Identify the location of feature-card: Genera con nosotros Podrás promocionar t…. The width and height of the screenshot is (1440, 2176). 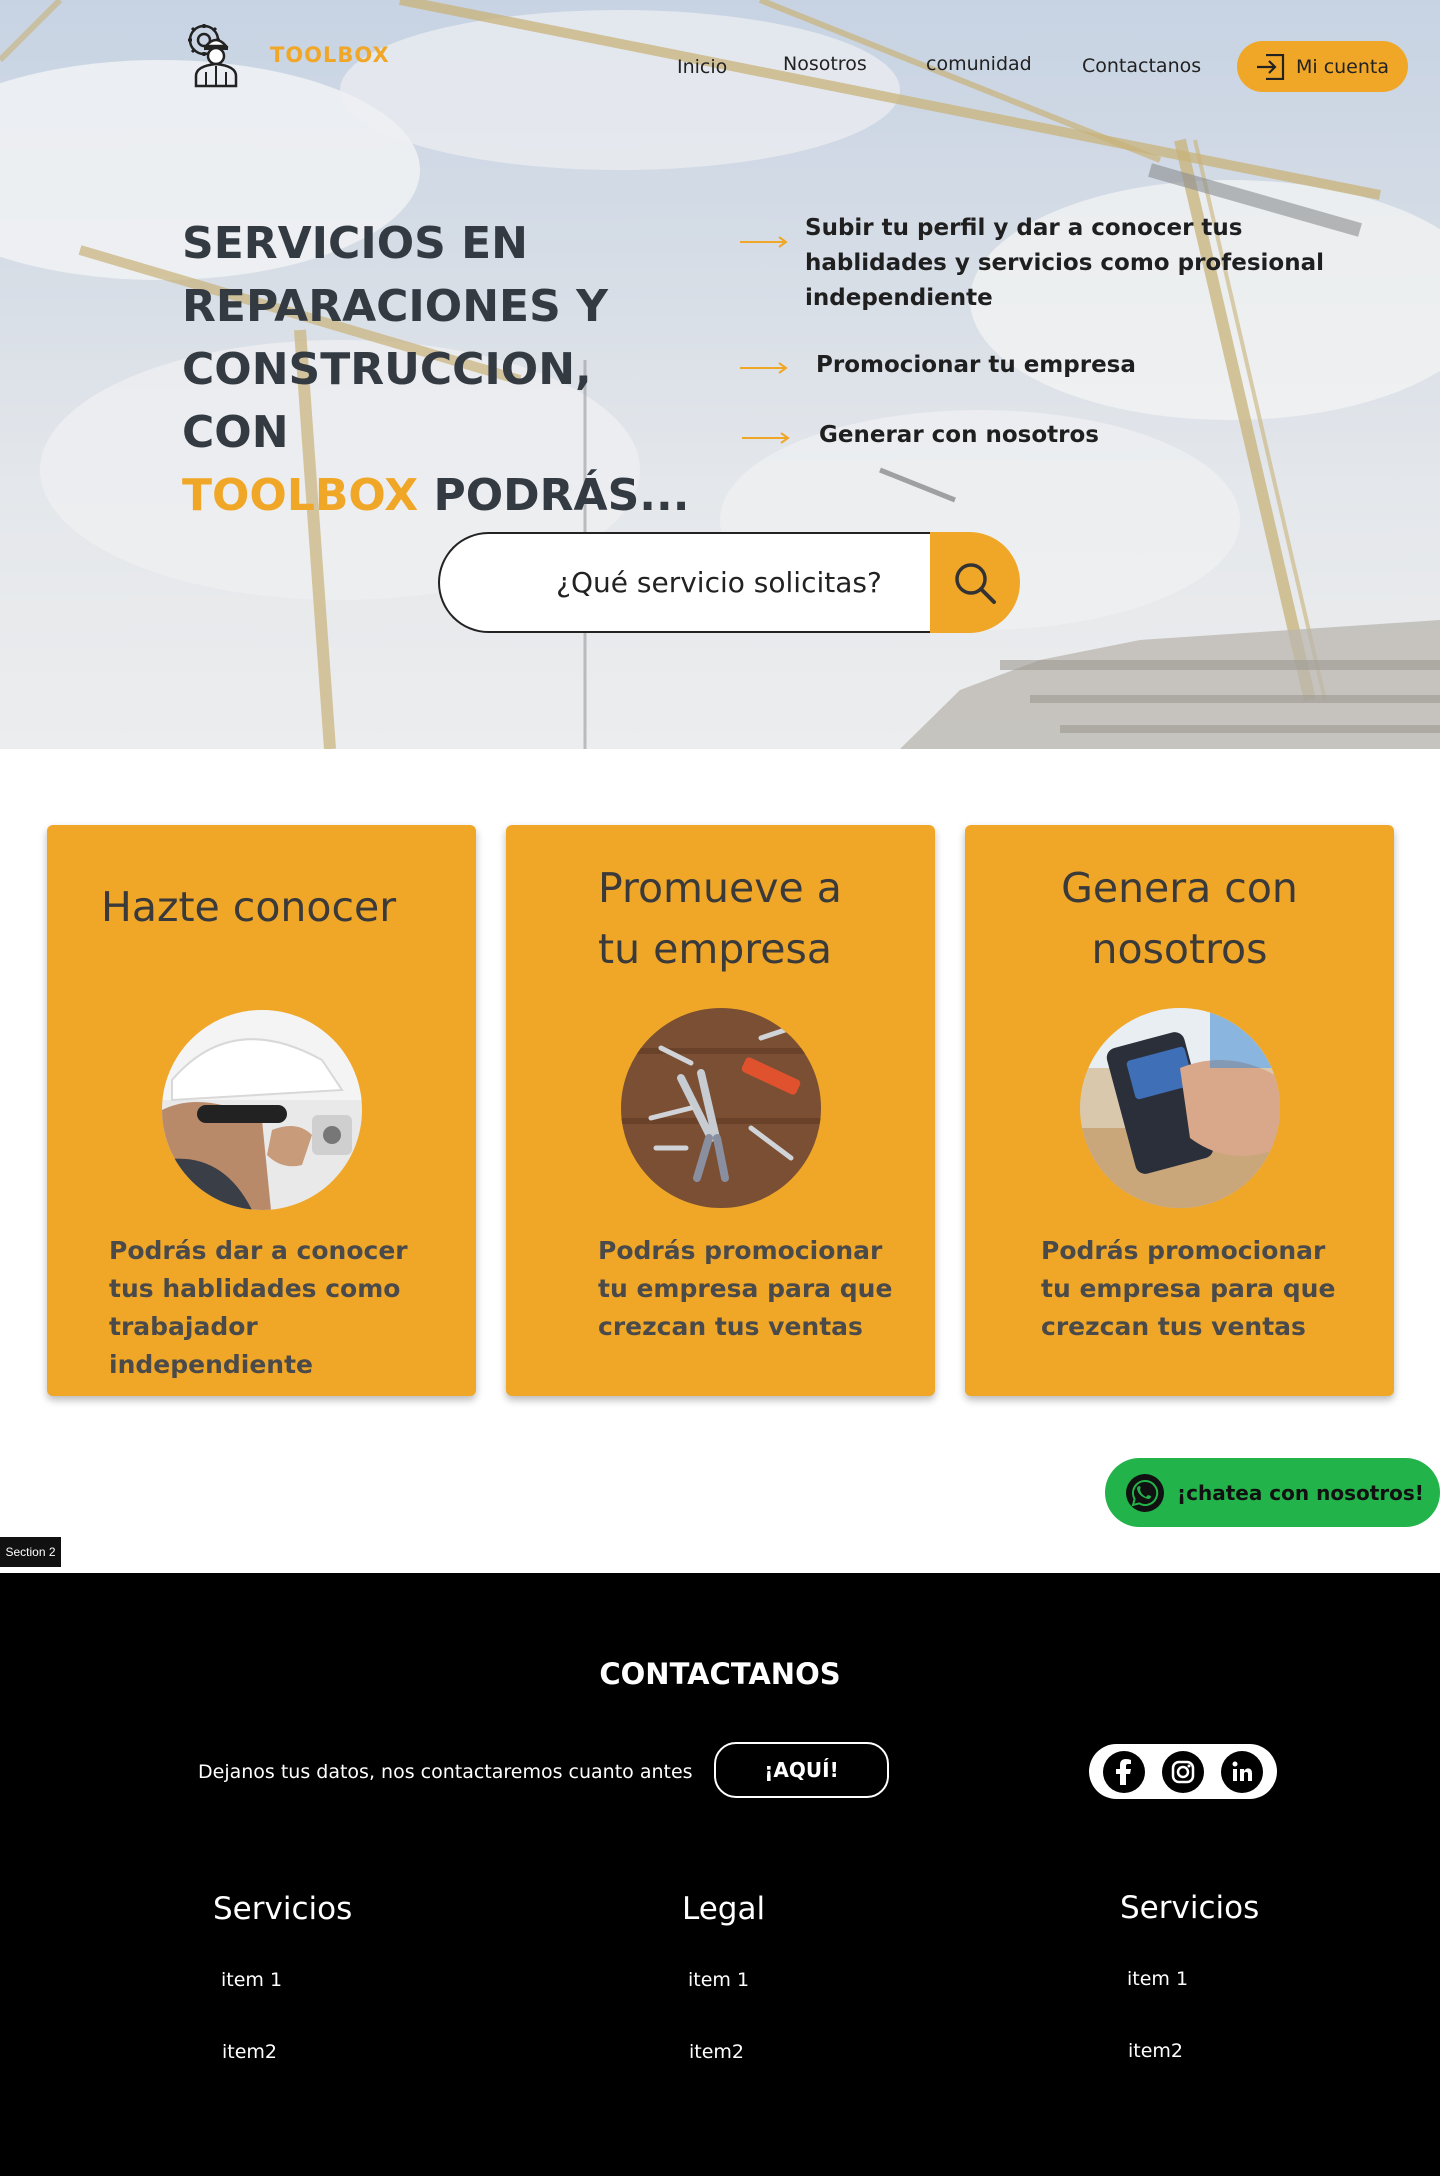
(1179, 1110).